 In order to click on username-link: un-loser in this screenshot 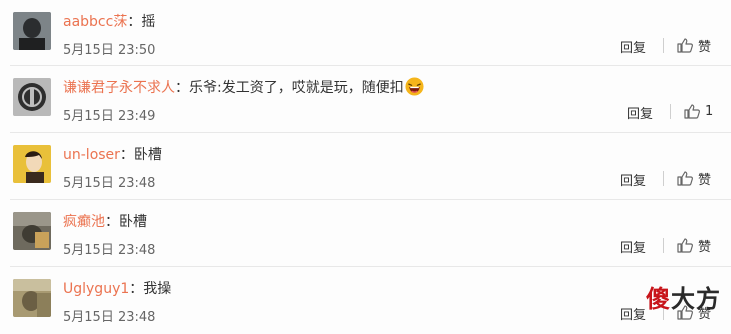, I will do `click(91, 155)`.